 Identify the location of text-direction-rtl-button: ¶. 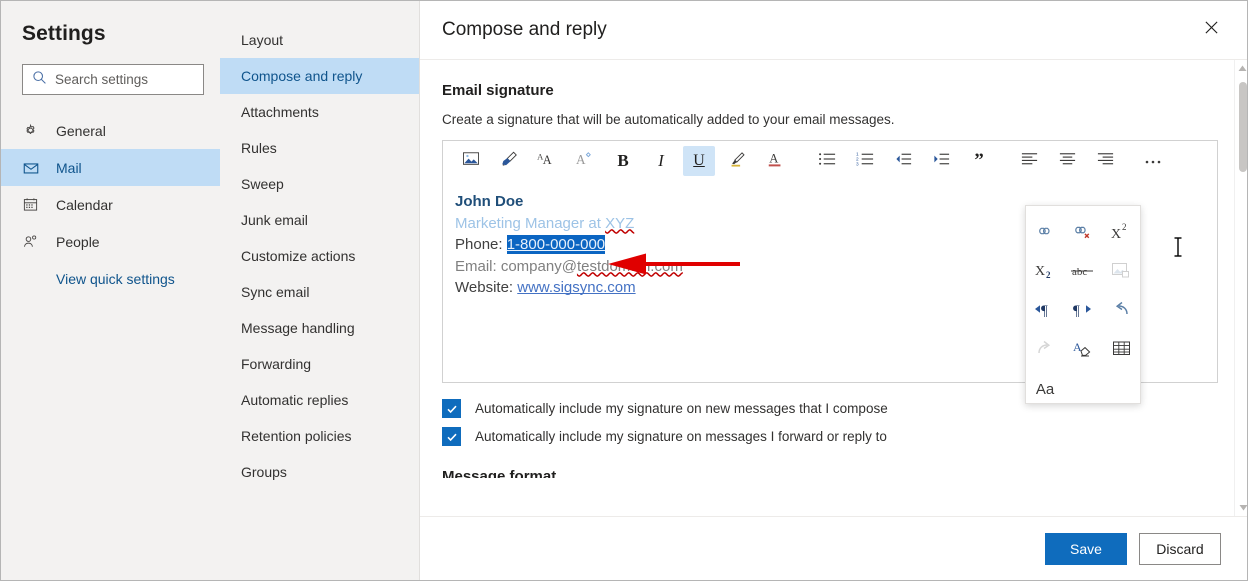
(1083, 311).